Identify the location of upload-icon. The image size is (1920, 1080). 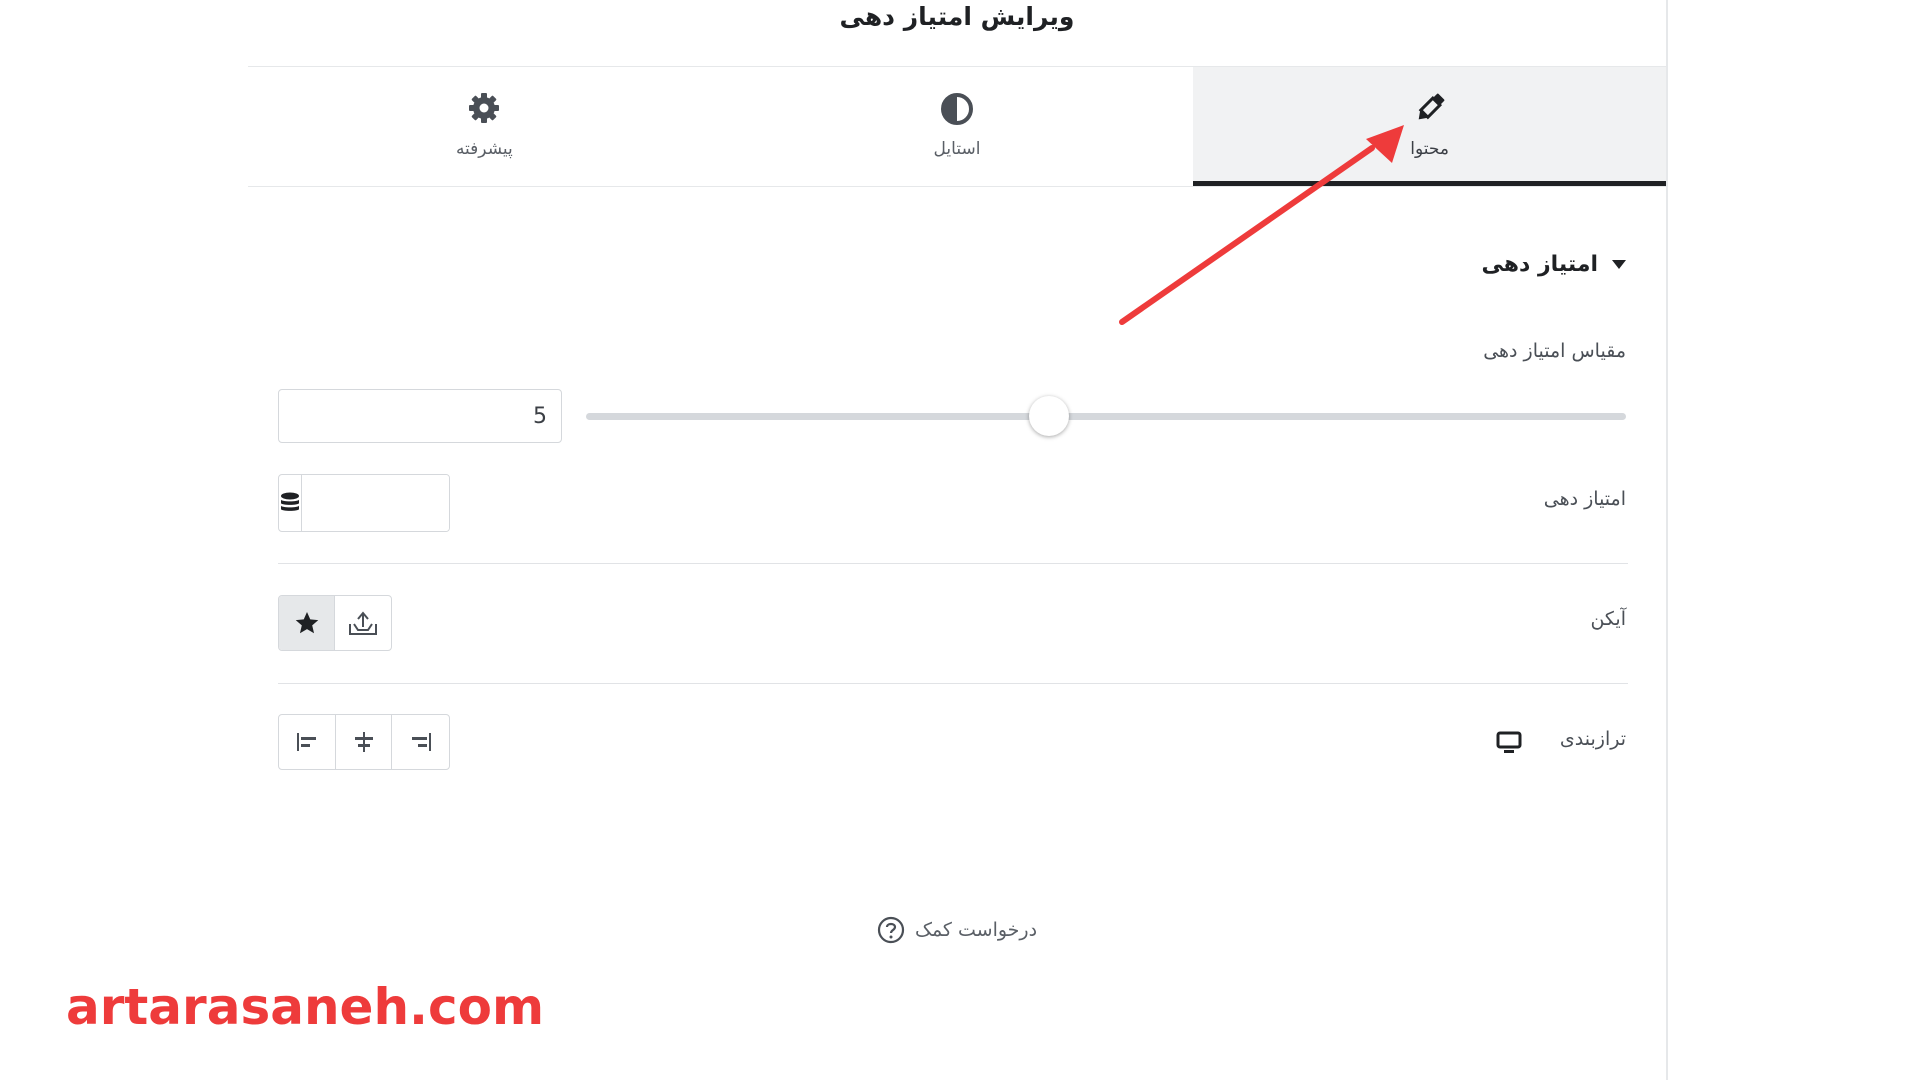
(363, 623).